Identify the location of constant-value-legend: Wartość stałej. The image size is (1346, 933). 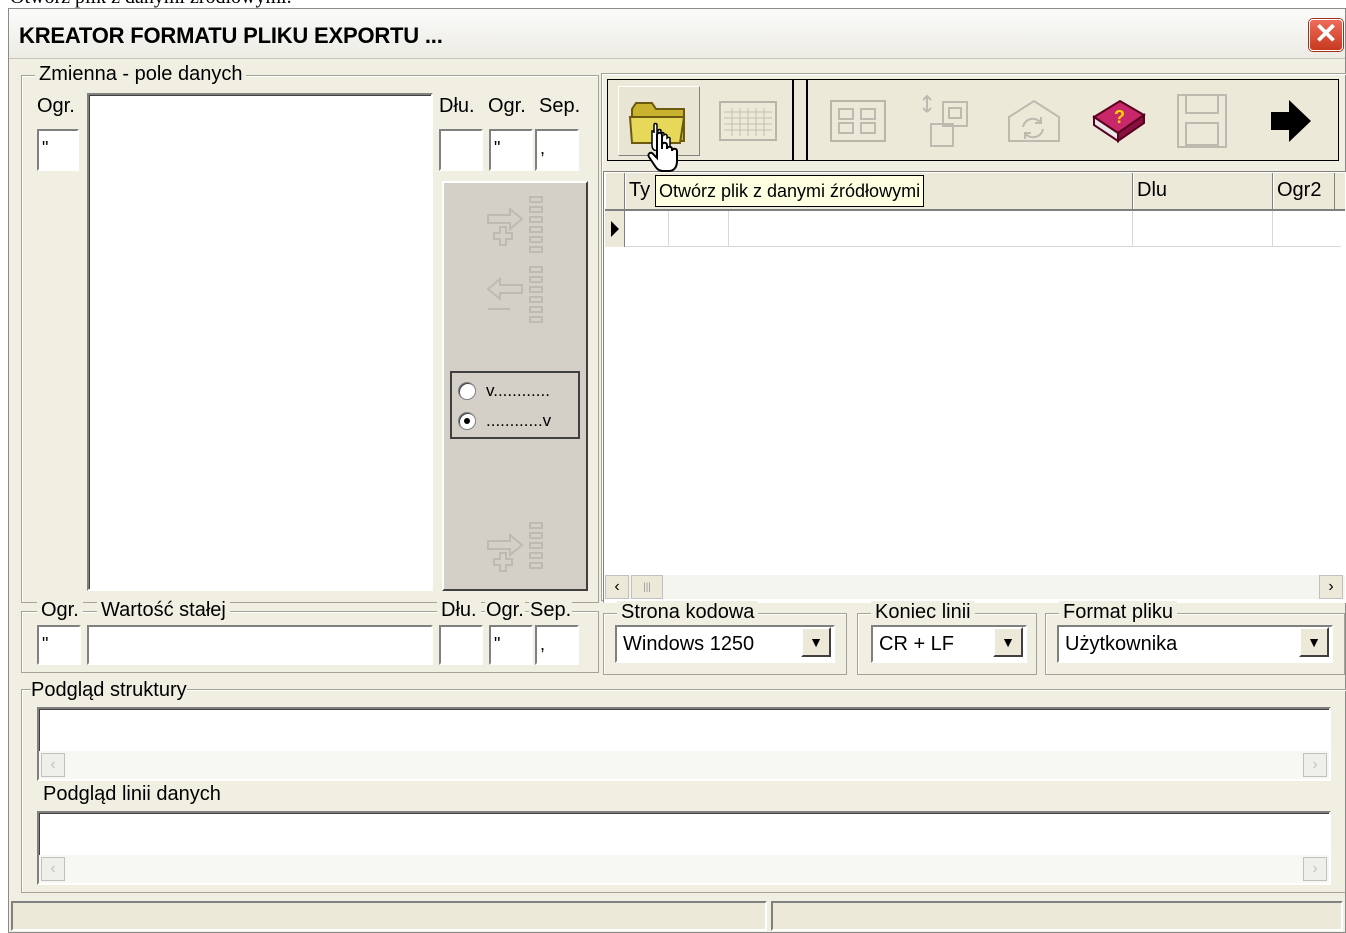
(163, 610).